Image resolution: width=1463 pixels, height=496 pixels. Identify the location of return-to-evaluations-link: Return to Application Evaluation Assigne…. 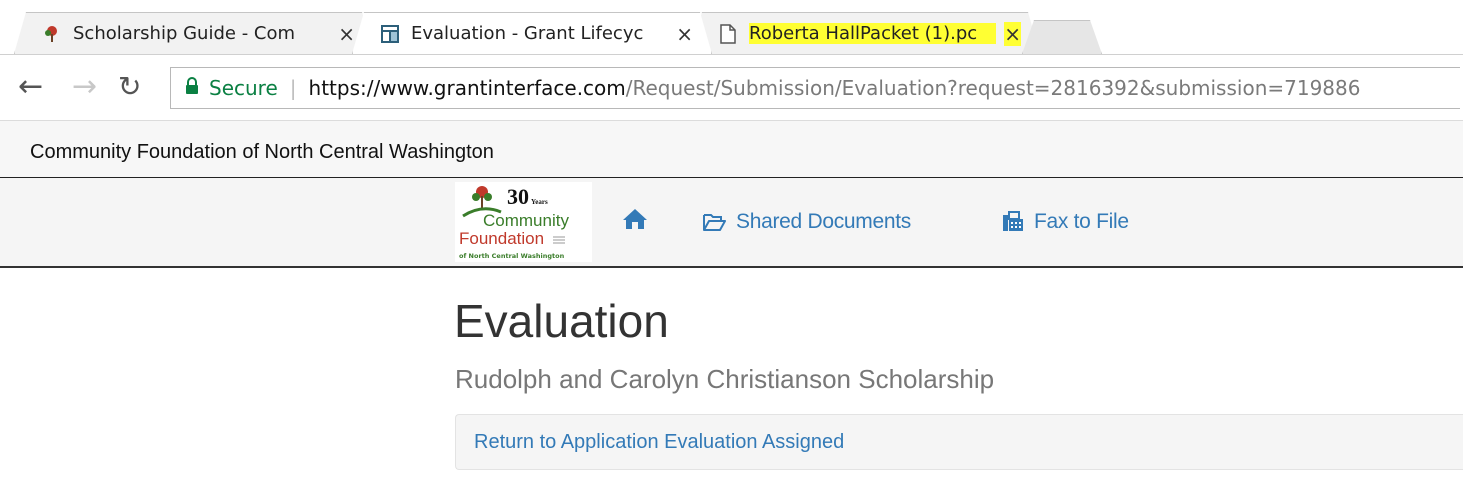
(659, 442).